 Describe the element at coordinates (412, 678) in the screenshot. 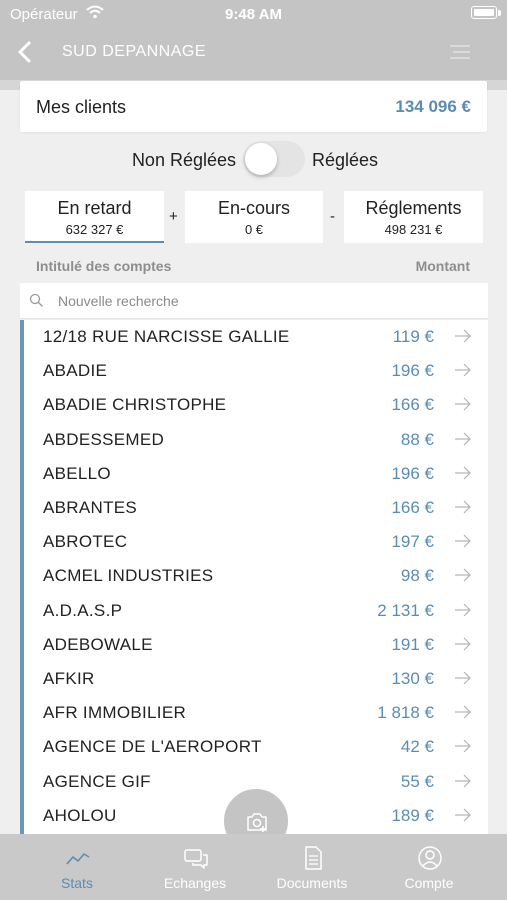

I see `account-amount: 130 €` at that location.